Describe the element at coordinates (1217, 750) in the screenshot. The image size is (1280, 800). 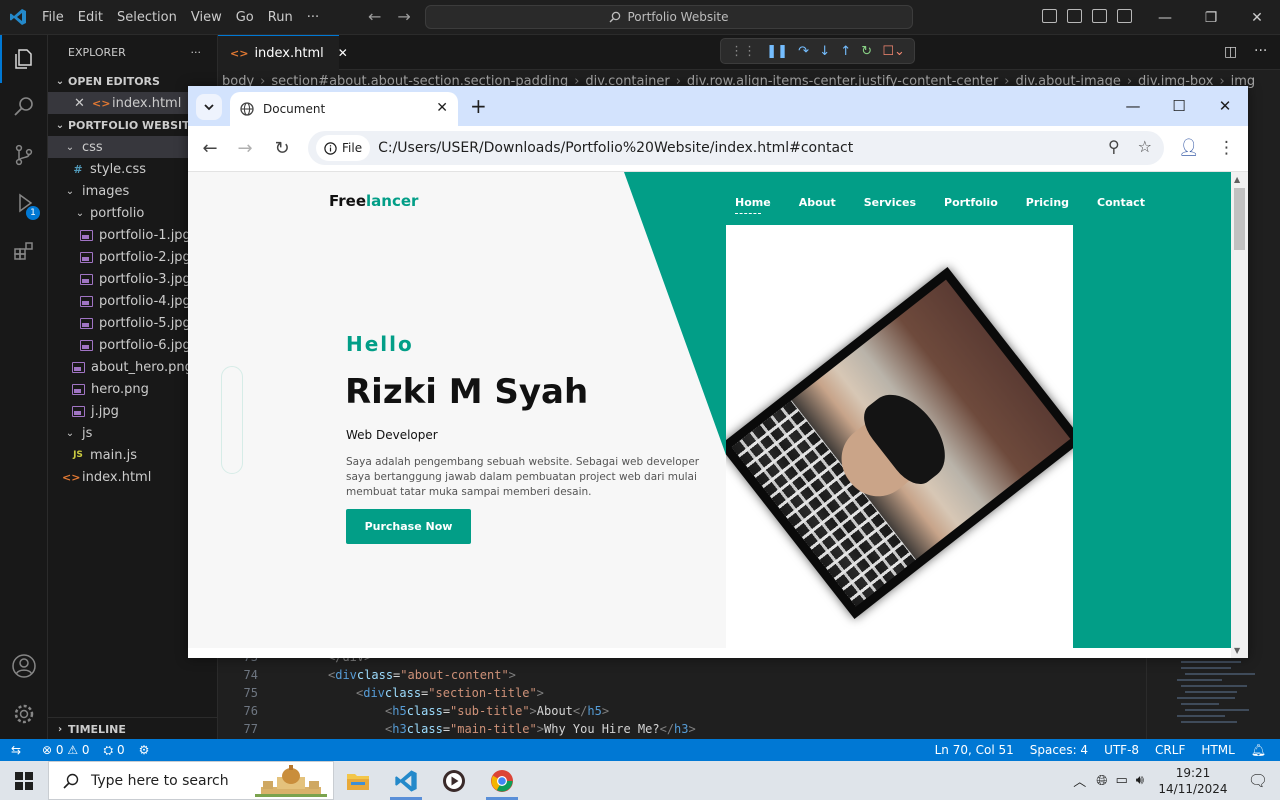
I see `language-mode: HTML` at that location.